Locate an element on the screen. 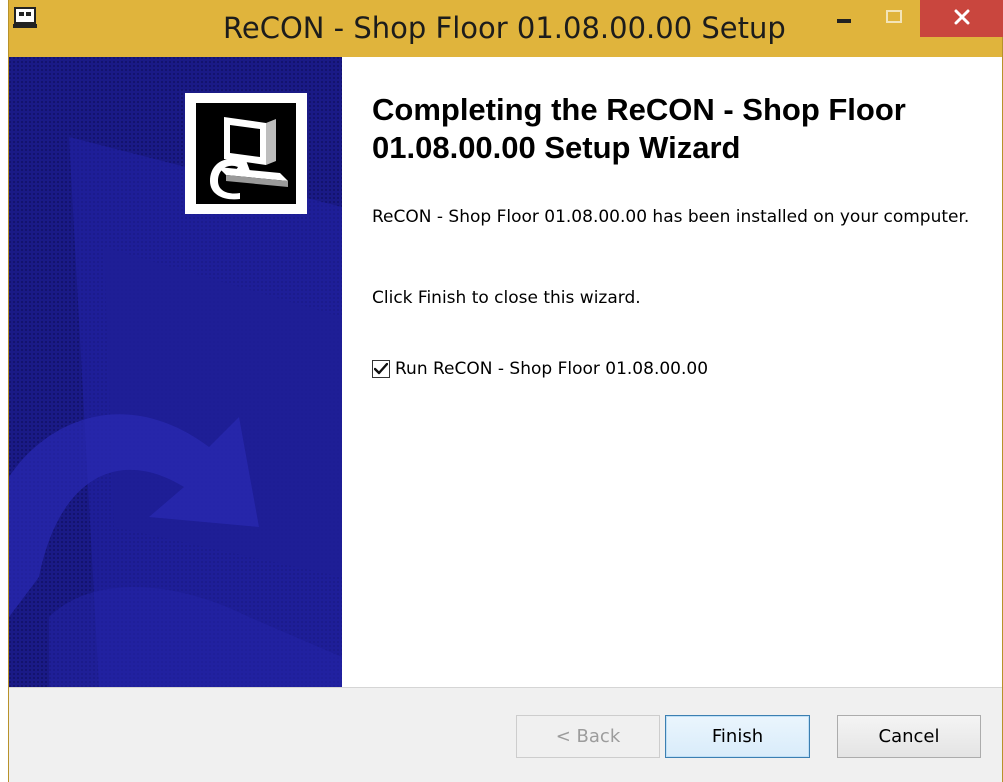  close-icon is located at coordinates (962, 19).